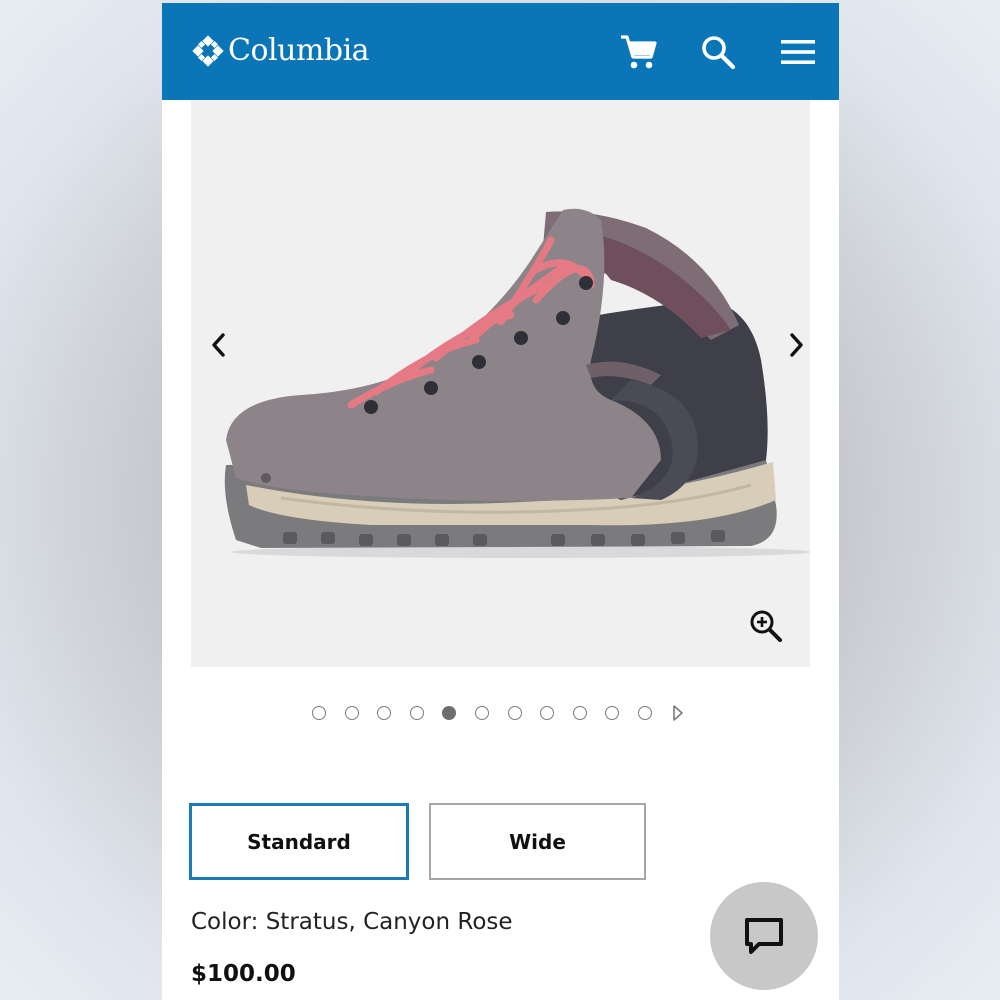 This screenshot has height=1000, width=1000. I want to click on carousel-dot-active, so click(449, 713).